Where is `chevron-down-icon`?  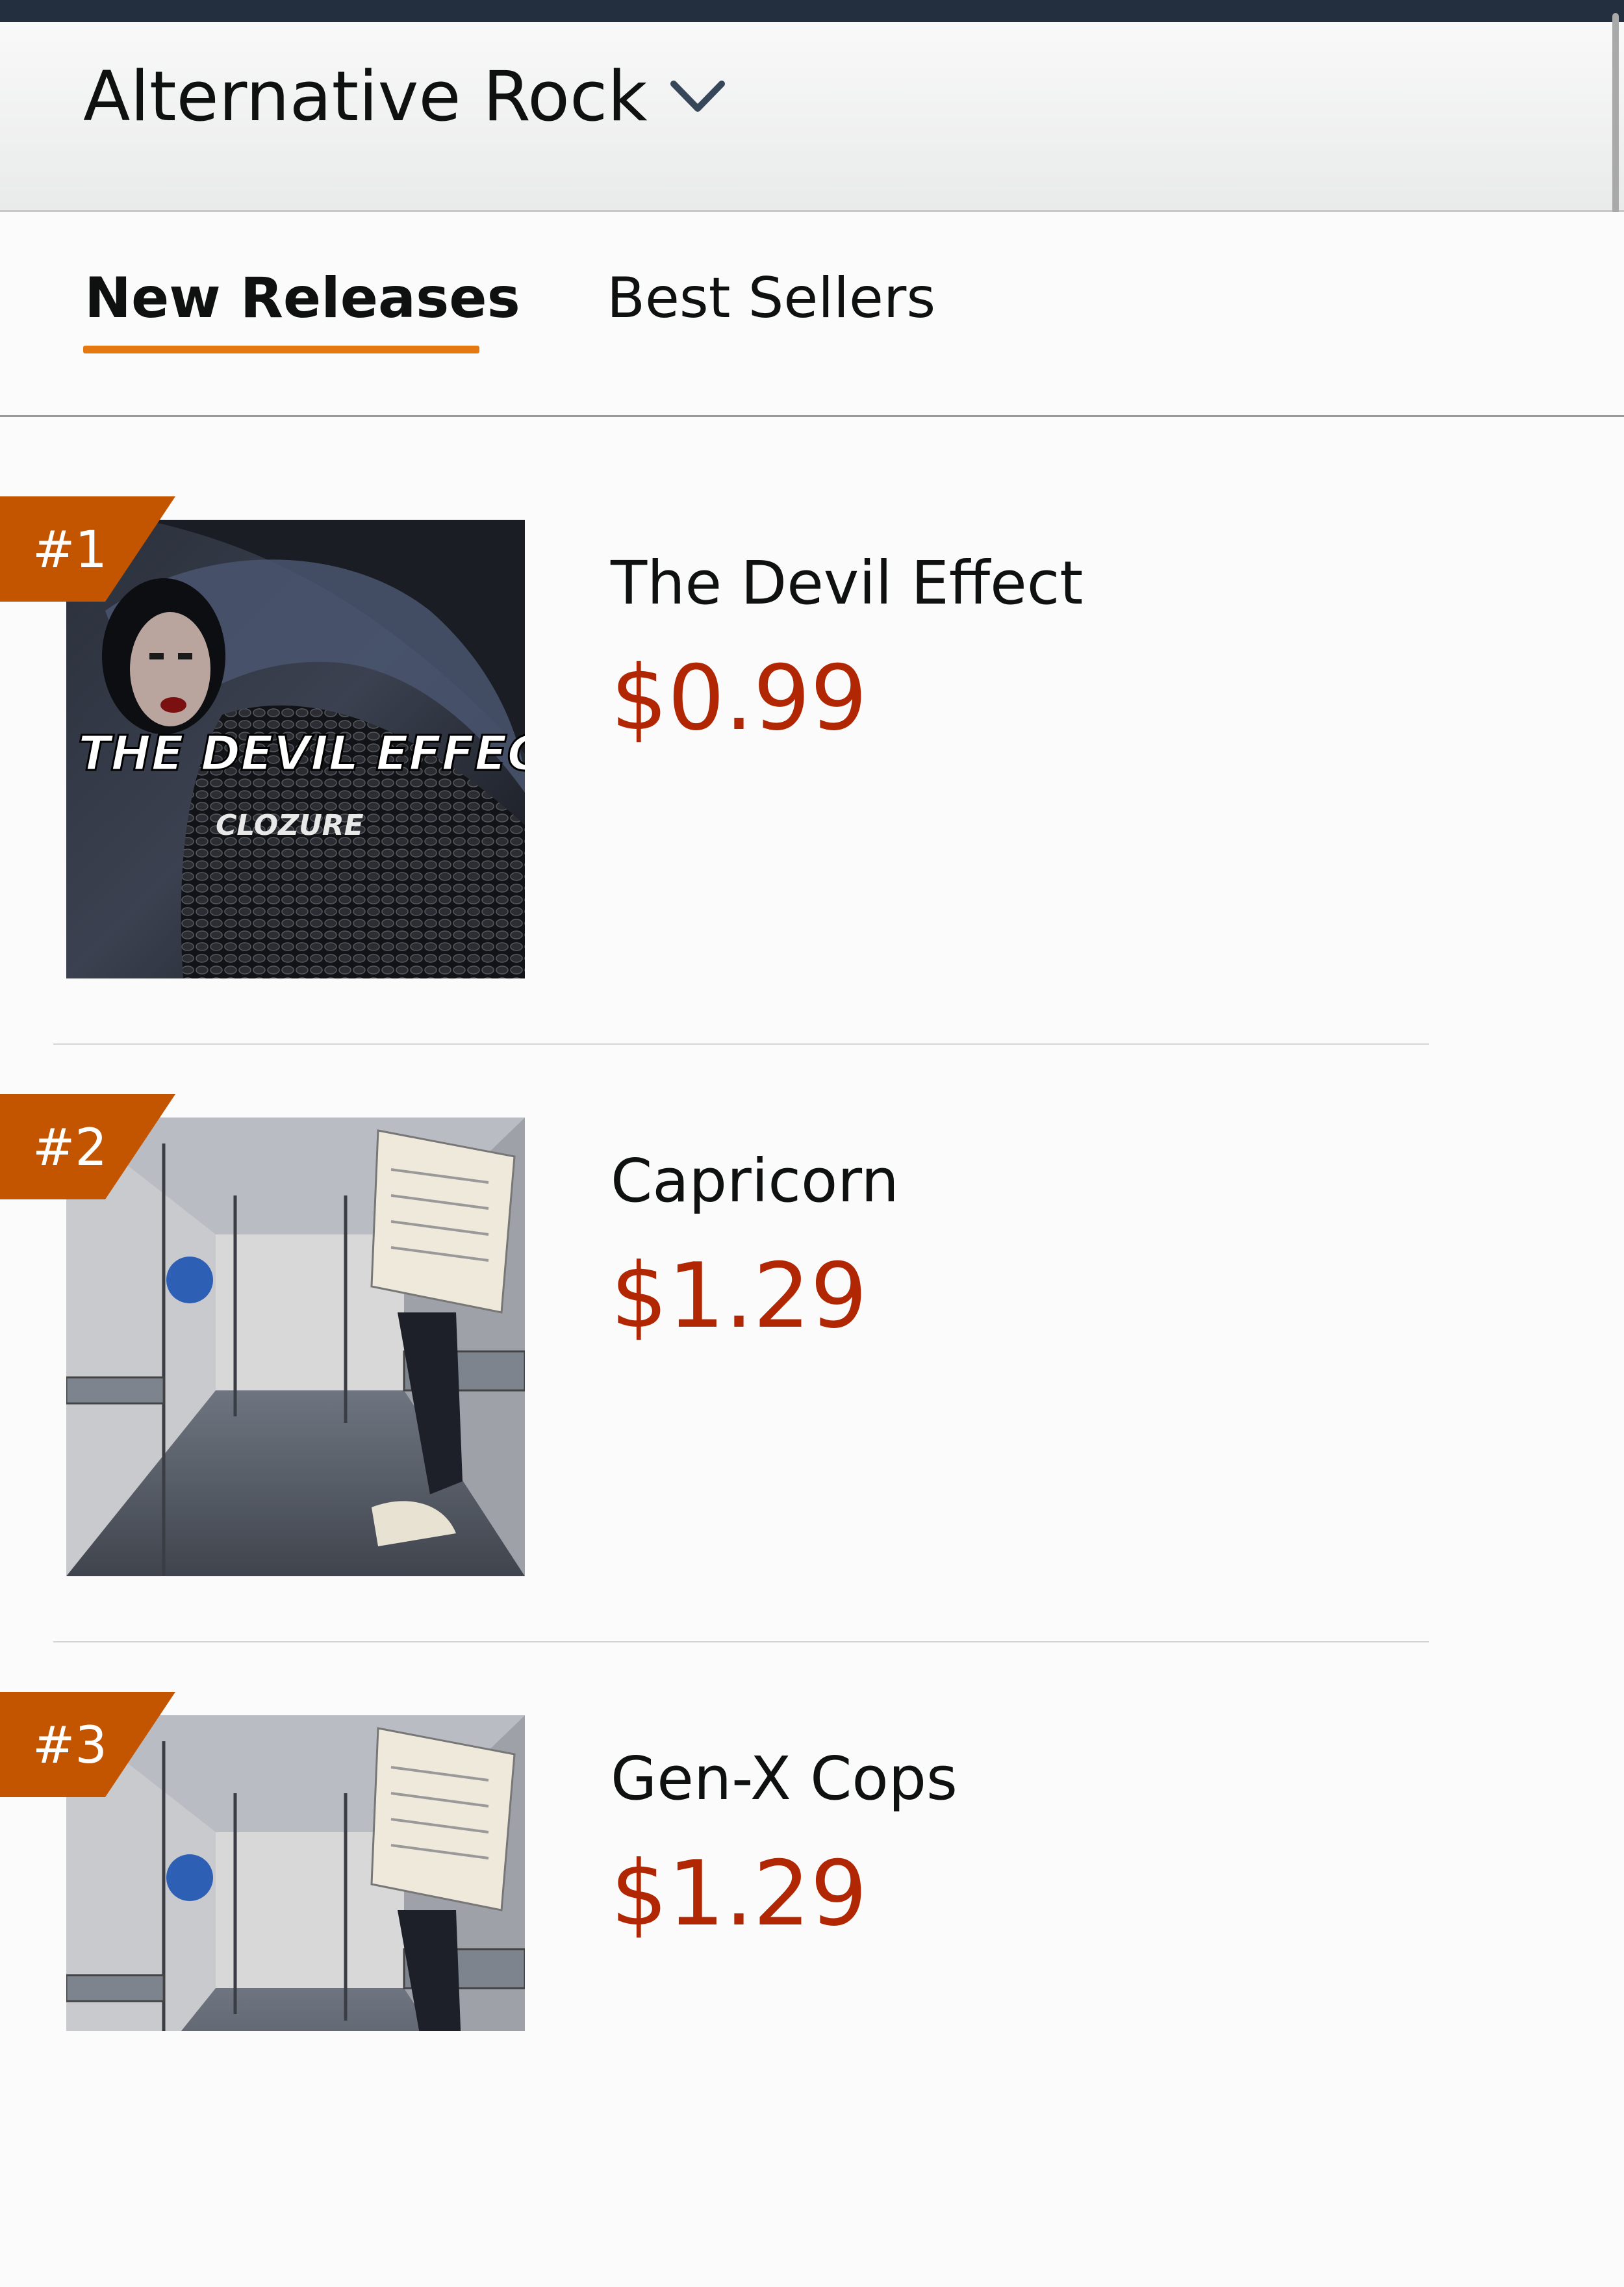 chevron-down-icon is located at coordinates (698, 97).